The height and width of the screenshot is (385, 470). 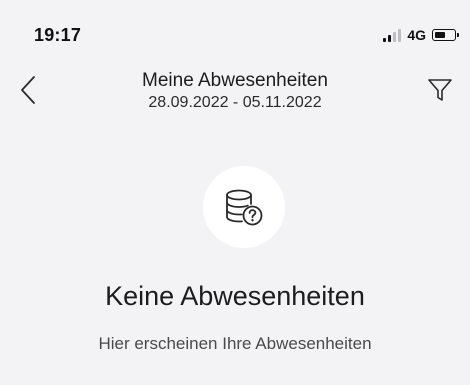 I want to click on empty-state-title: Keine Abwesenheiten, so click(x=235, y=296).